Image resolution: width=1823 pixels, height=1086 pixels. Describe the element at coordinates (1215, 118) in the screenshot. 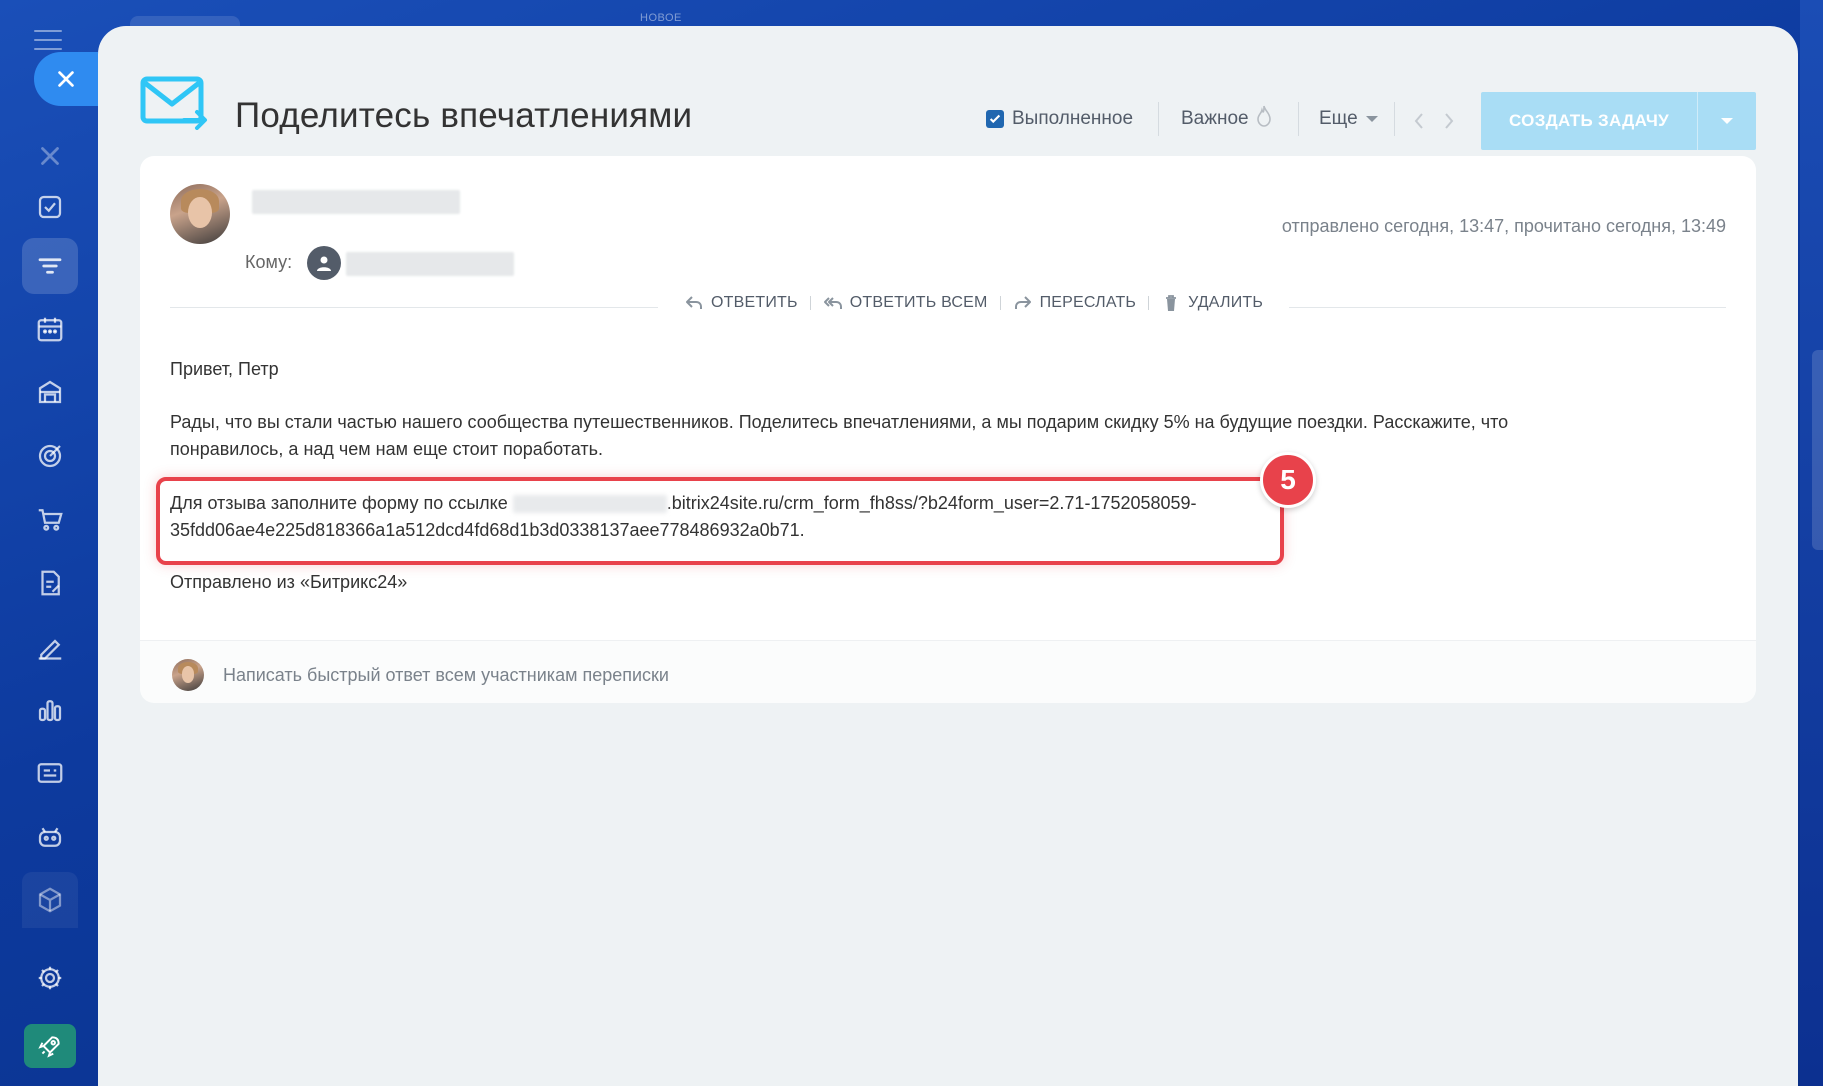

I see `important-label: Важное` at that location.